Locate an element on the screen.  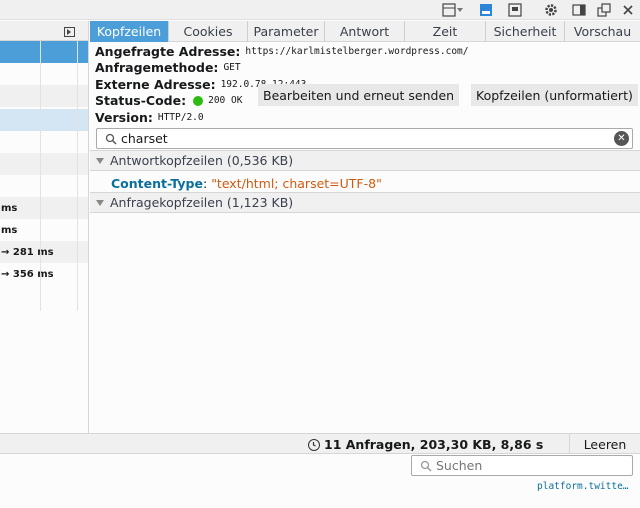
section-title: Anfragekopfzeilen (1,123 KB) is located at coordinates (202, 202).